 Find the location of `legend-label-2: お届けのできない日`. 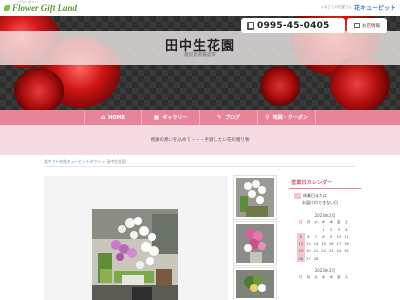

legend-label-2: お届けのできない日 is located at coordinates (320, 202).